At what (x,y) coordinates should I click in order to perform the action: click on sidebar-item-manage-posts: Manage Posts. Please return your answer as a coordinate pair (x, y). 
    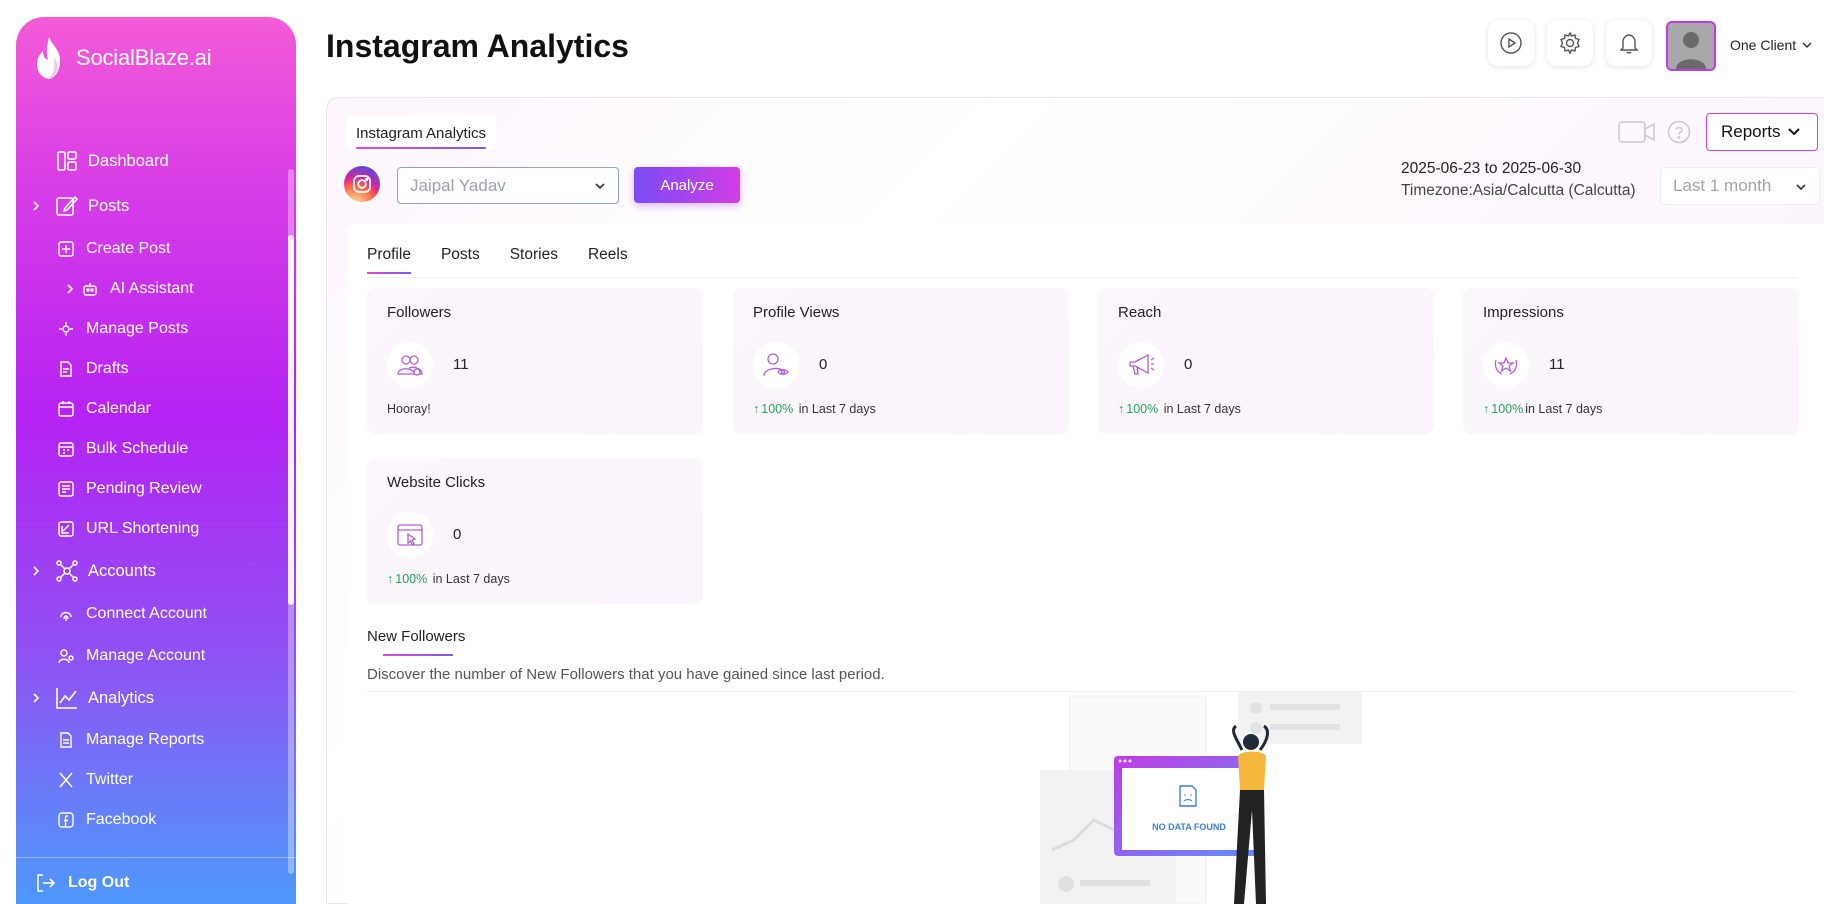
    Looking at the image, I should click on (122, 329).